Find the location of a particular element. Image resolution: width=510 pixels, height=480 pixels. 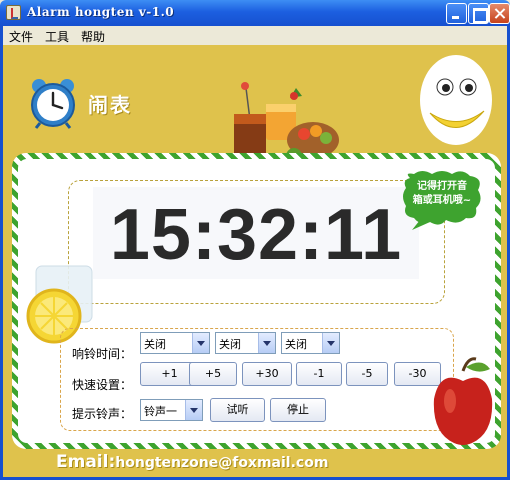

maximize-button is located at coordinates (478, 13).